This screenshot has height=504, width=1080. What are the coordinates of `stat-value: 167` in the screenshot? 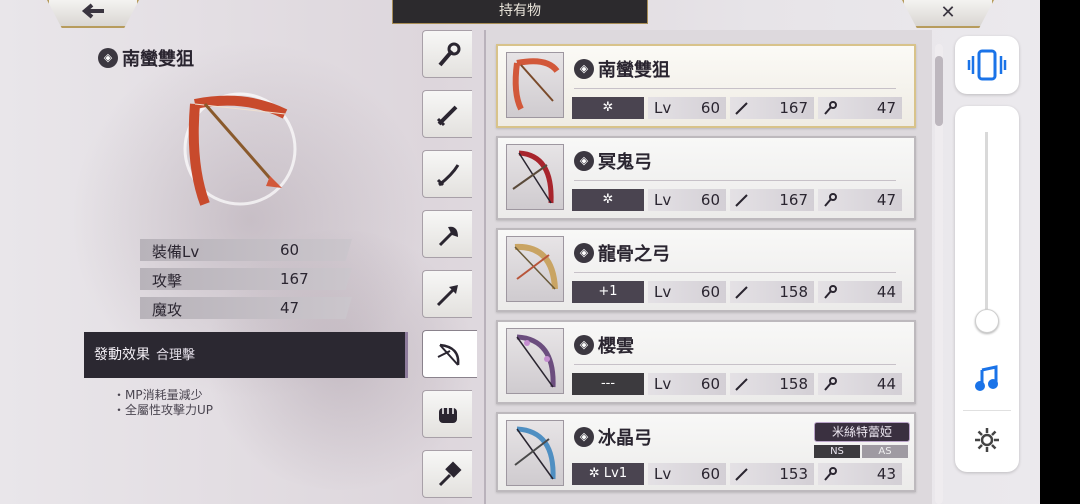 It's located at (294, 279).